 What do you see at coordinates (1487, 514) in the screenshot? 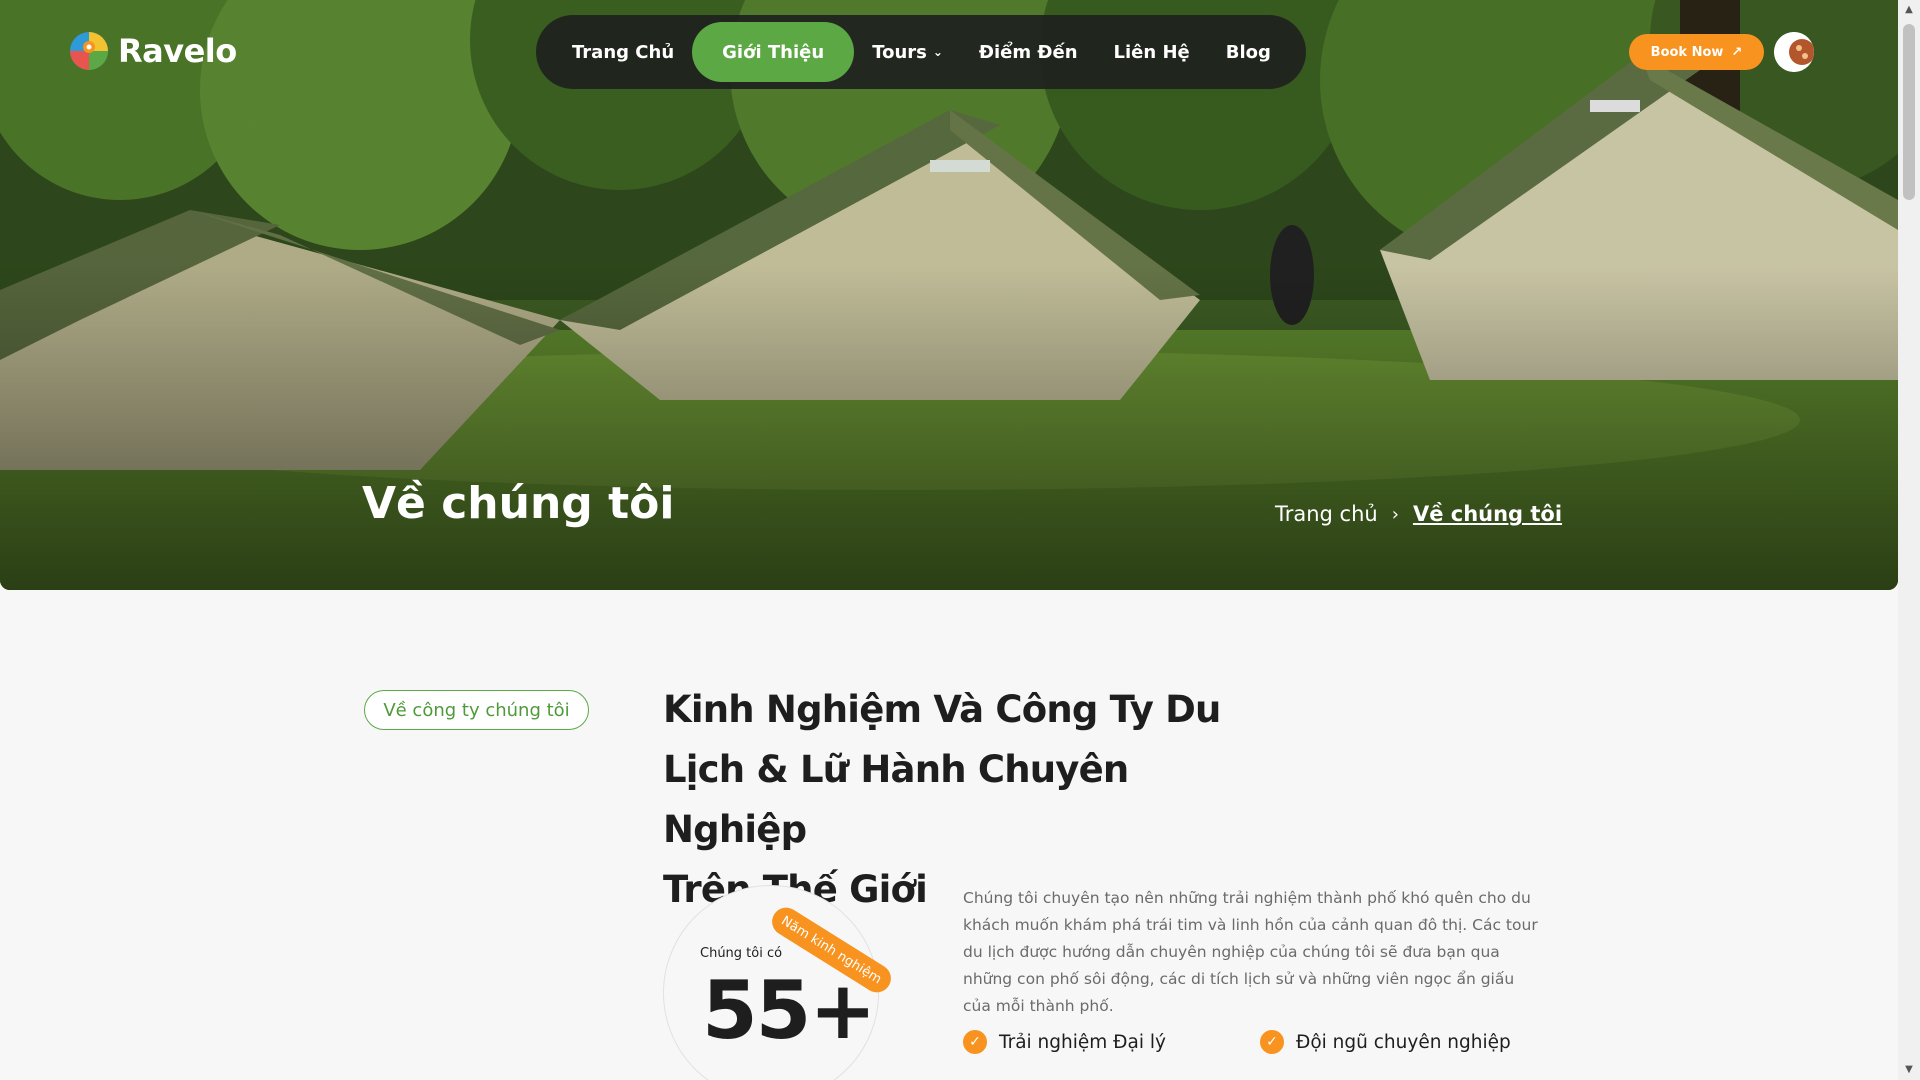
I see `breadcrumb-current: Về chúng tôi` at bounding box center [1487, 514].